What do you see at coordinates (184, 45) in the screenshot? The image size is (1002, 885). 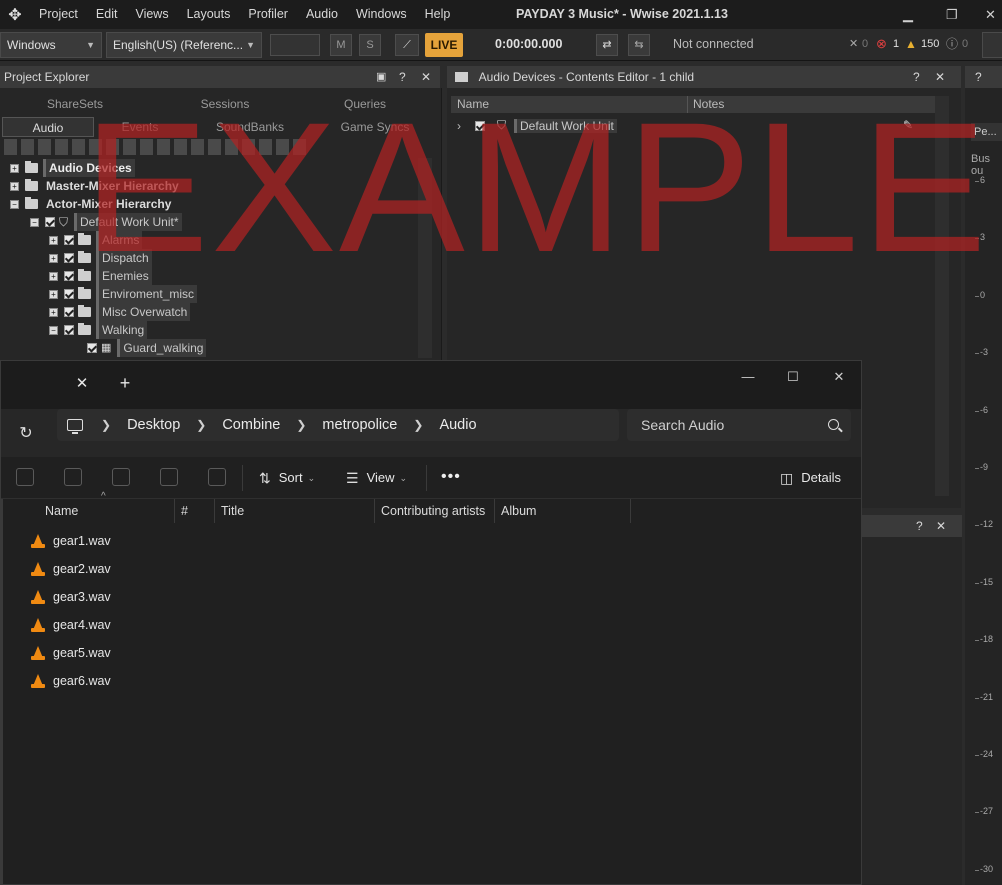 I see `language-select: English(US) (Referenc... ▼` at bounding box center [184, 45].